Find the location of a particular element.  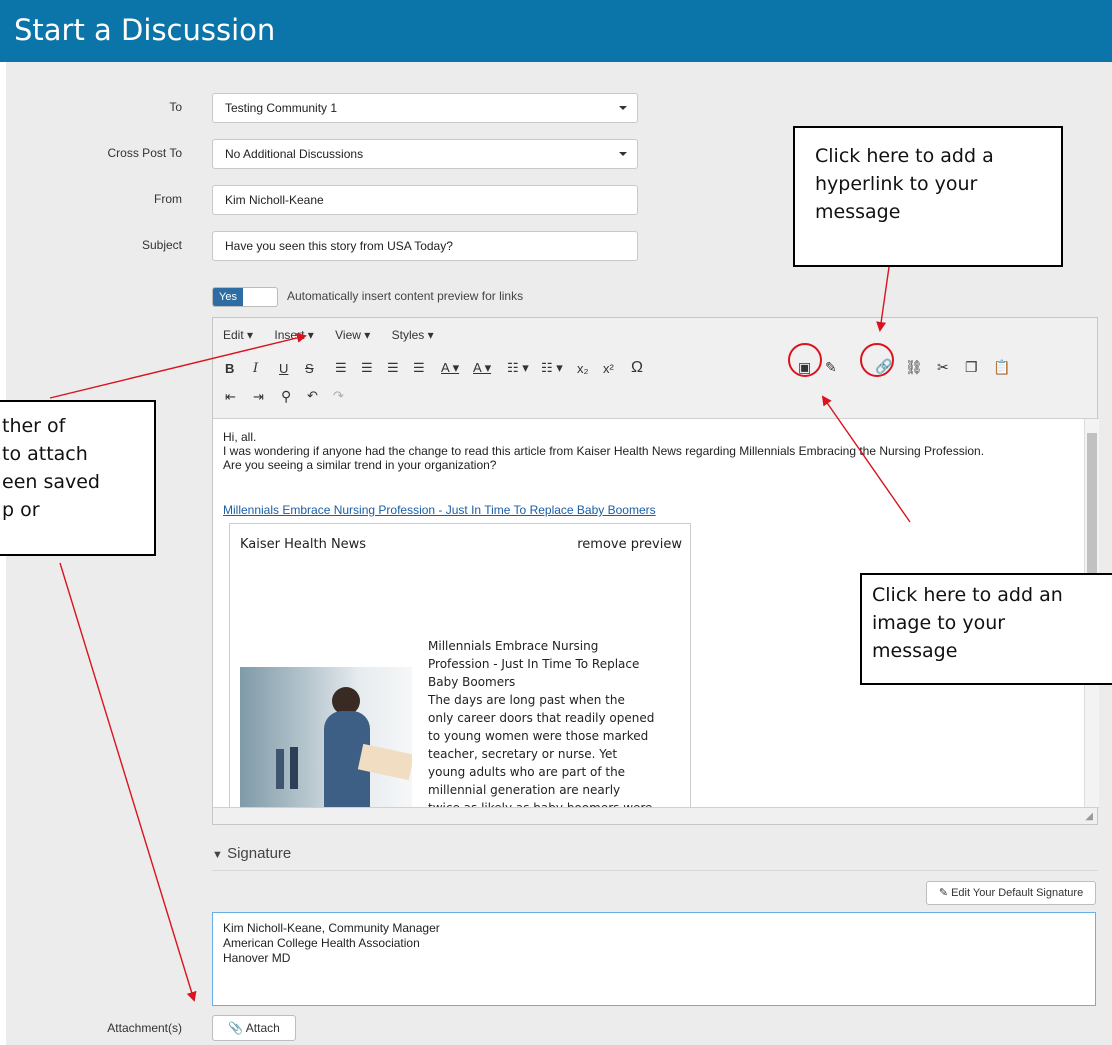

arrow-to-image is located at coordinates (866, 459).